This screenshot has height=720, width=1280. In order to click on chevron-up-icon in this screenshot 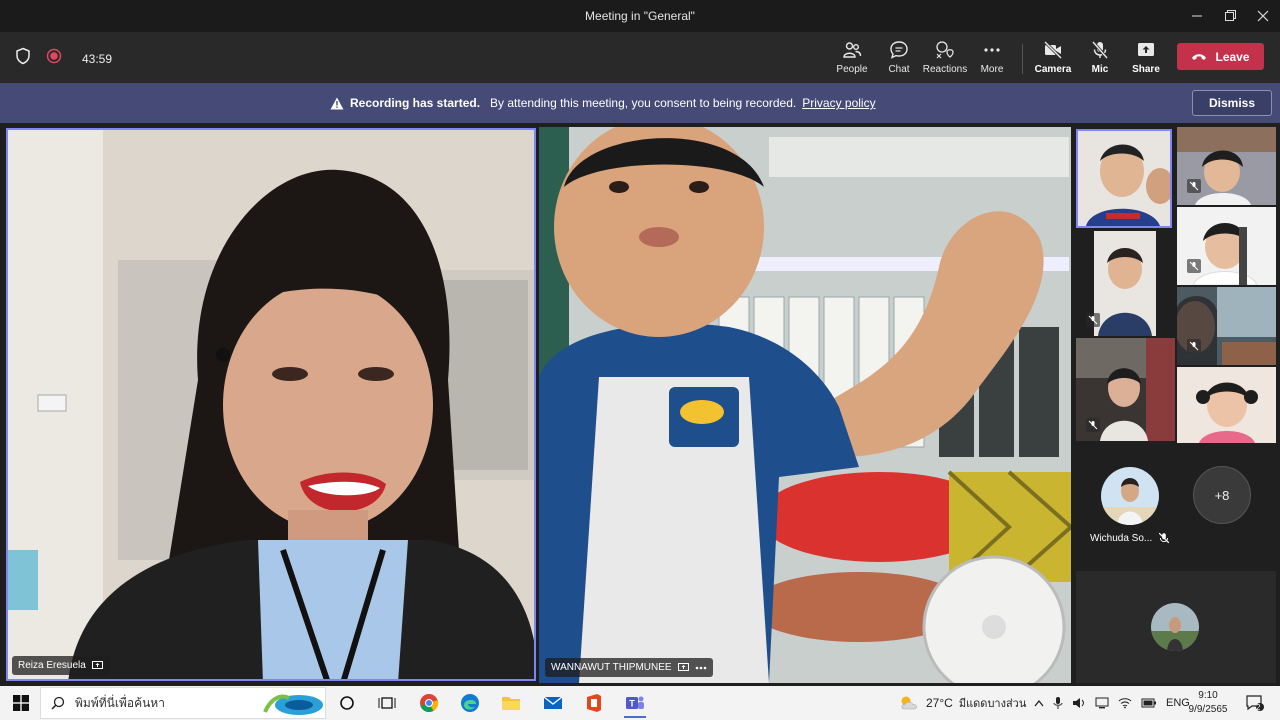, I will do `click(1039, 703)`.